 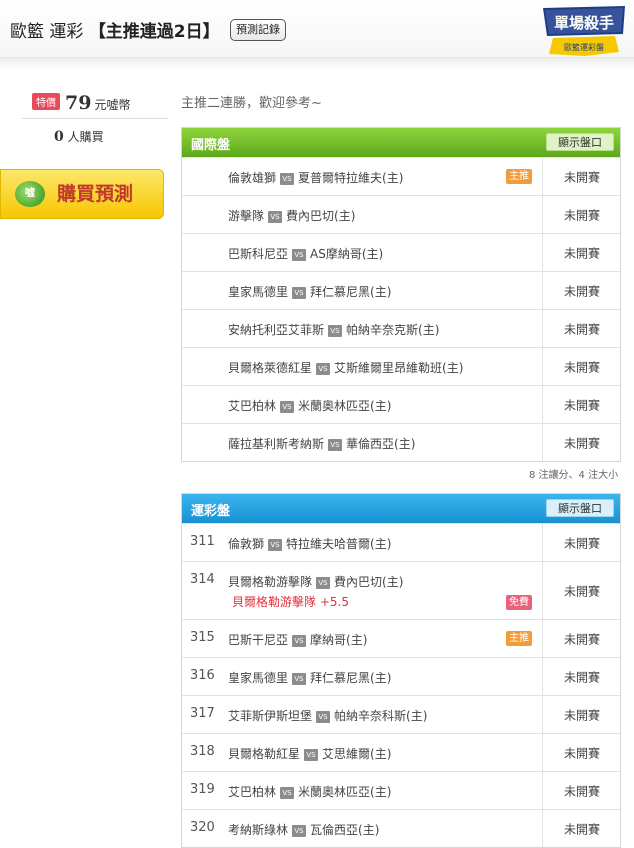 I want to click on match-row: 316 皇家馬德里 VS 拜仁慕尼黑(主) 未開賽, so click(x=401, y=676).